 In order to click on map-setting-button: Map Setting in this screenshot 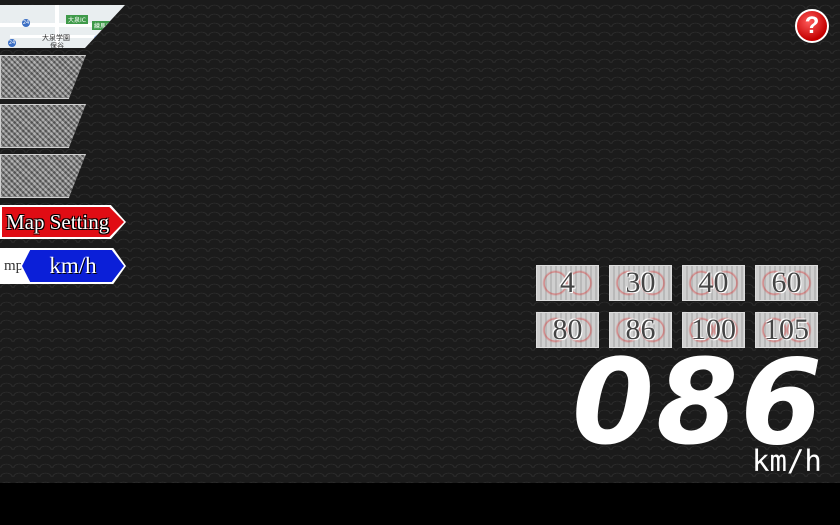, I will do `click(63, 222)`.